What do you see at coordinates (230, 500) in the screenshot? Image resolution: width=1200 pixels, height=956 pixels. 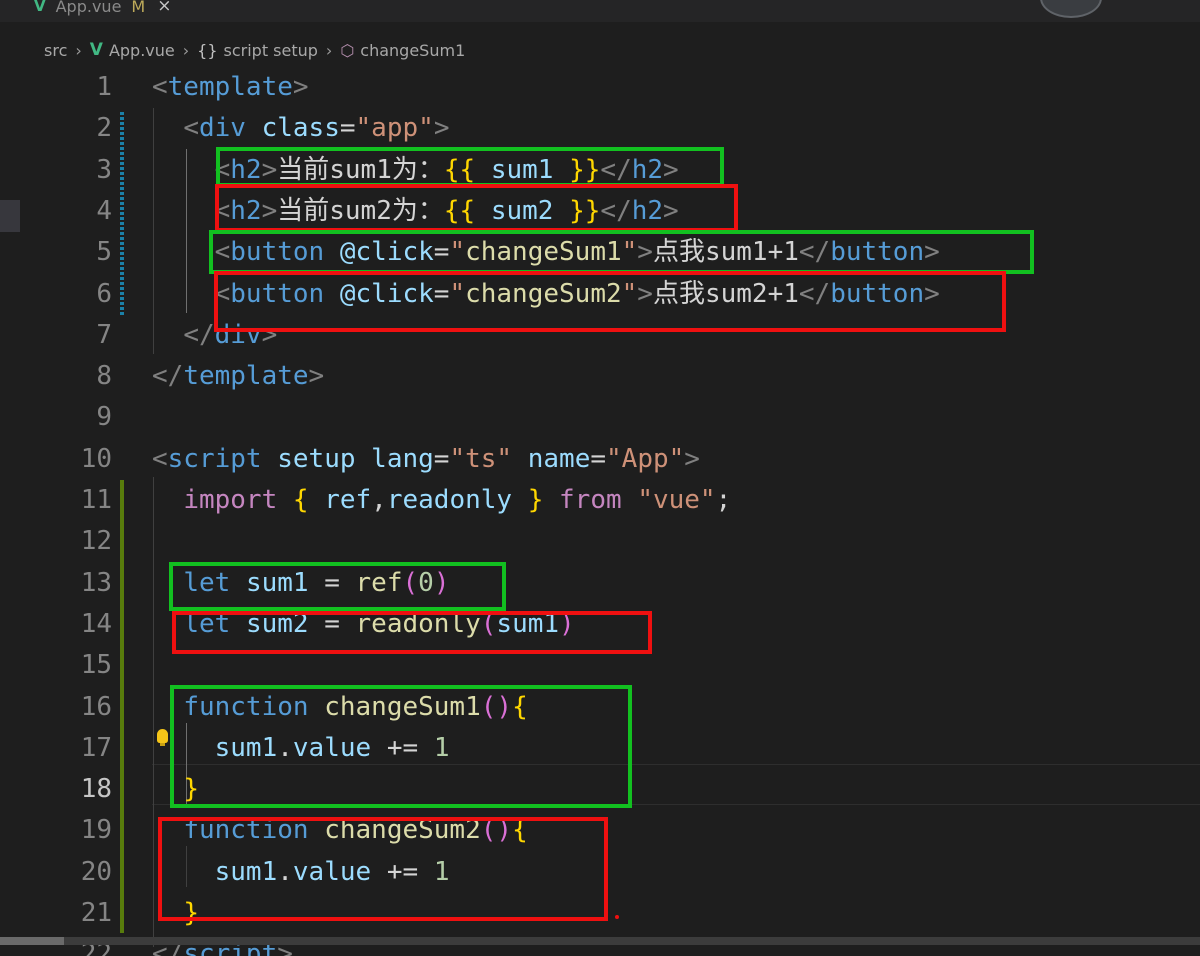 I see `code-token: import` at bounding box center [230, 500].